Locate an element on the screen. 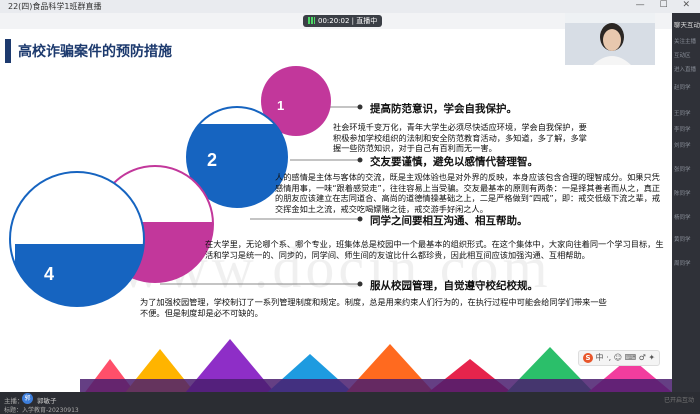 This screenshot has height=414, width=700. sogou-icon: S is located at coordinates (588, 358).